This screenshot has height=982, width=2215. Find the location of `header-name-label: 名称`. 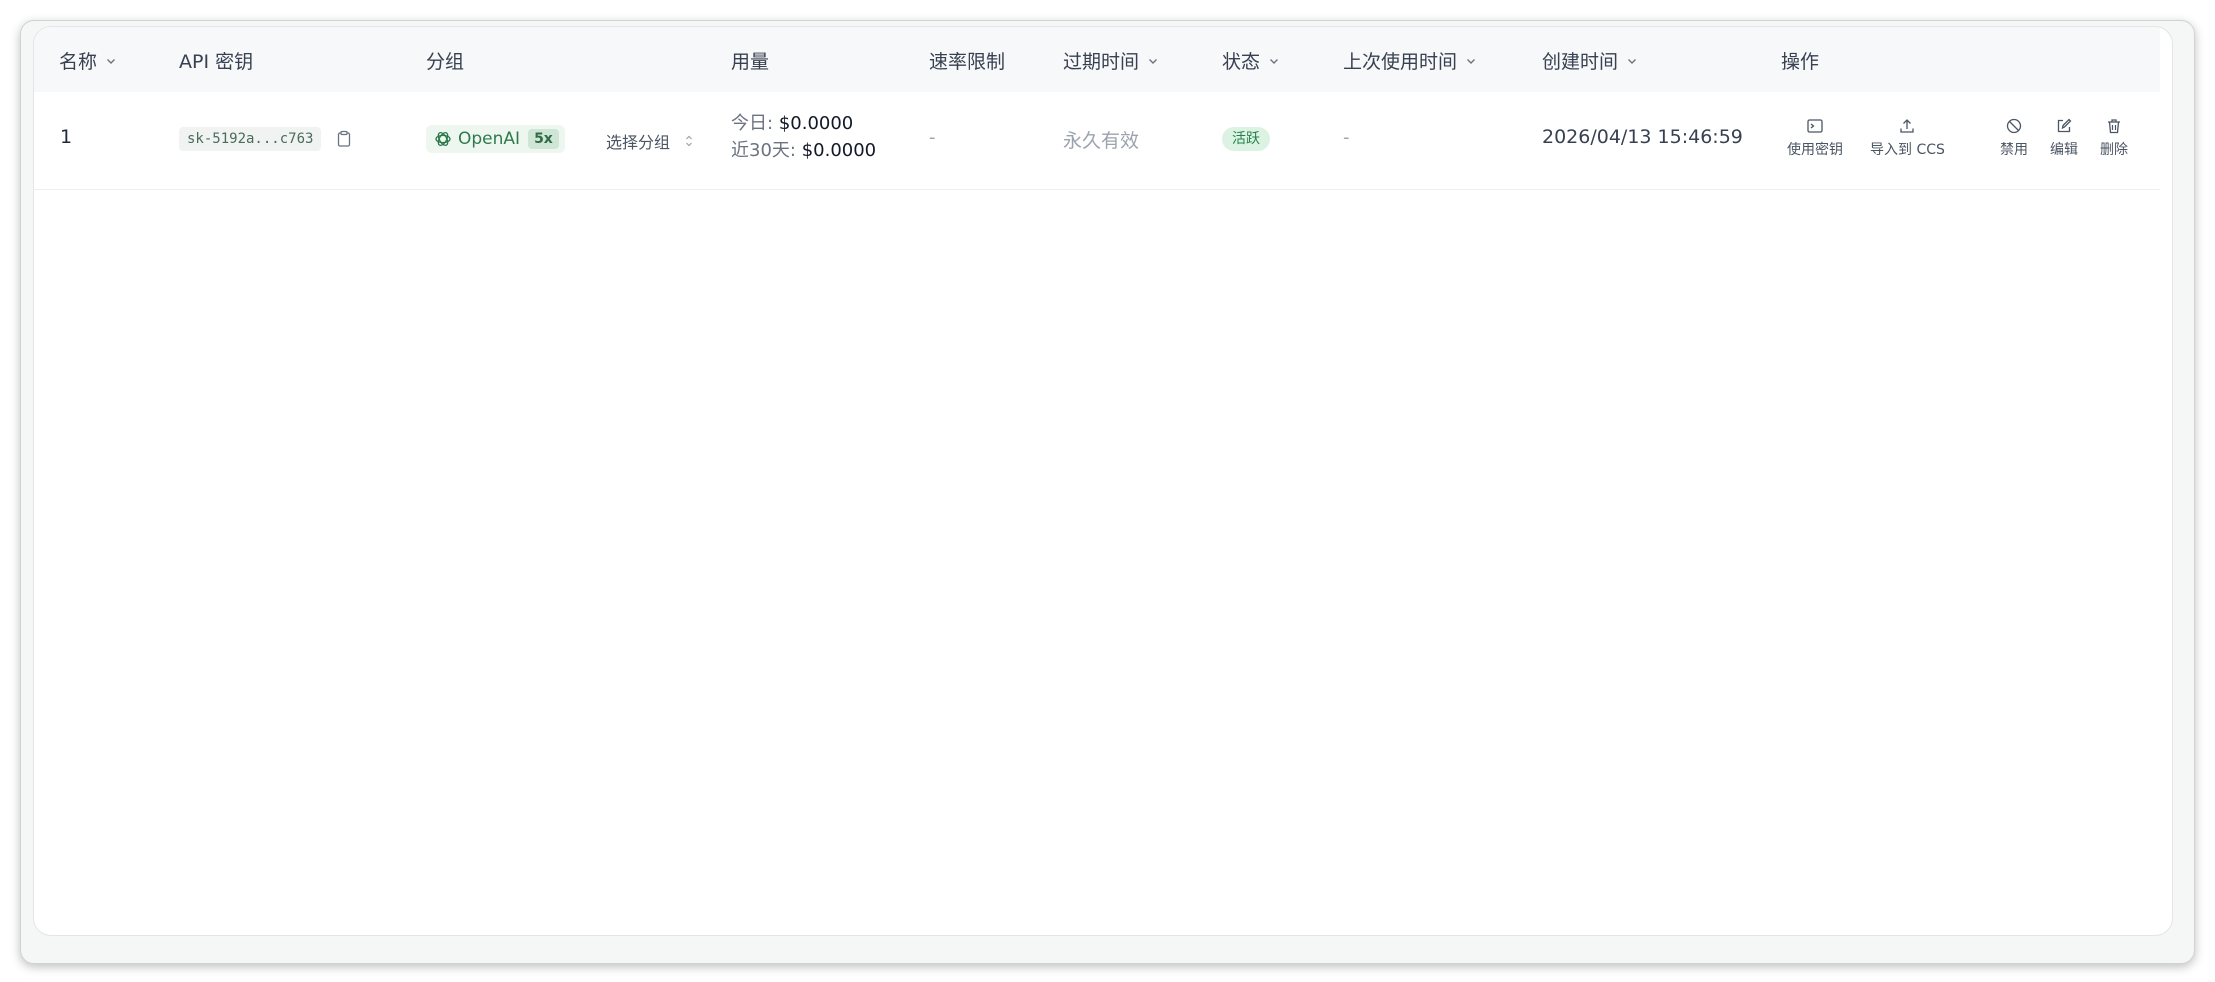

header-name-label: 名称 is located at coordinates (78, 62).